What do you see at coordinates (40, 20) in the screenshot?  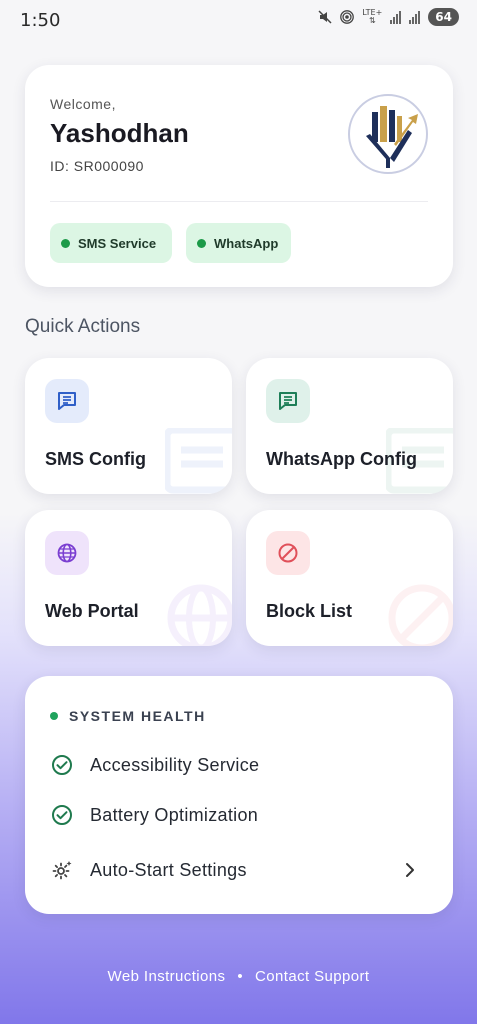 I see `status-time: 1:50` at bounding box center [40, 20].